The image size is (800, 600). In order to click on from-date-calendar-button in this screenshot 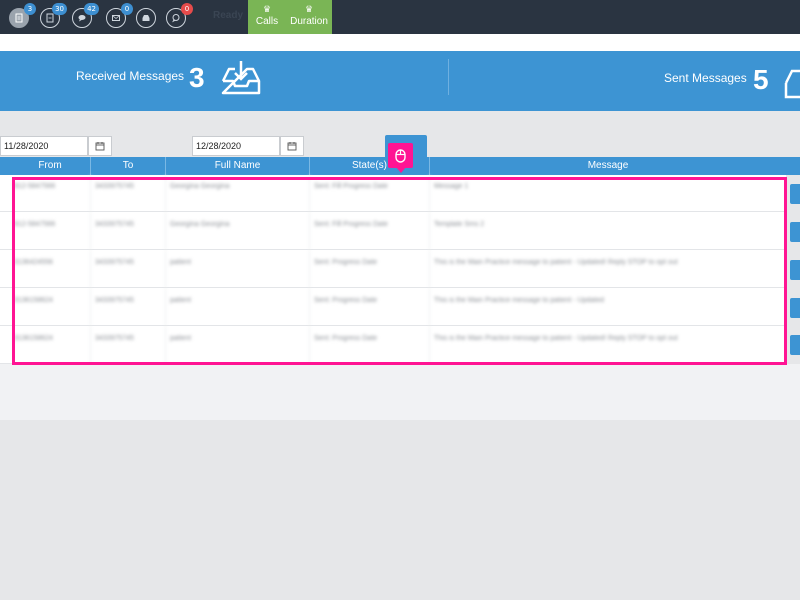, I will do `click(100, 146)`.